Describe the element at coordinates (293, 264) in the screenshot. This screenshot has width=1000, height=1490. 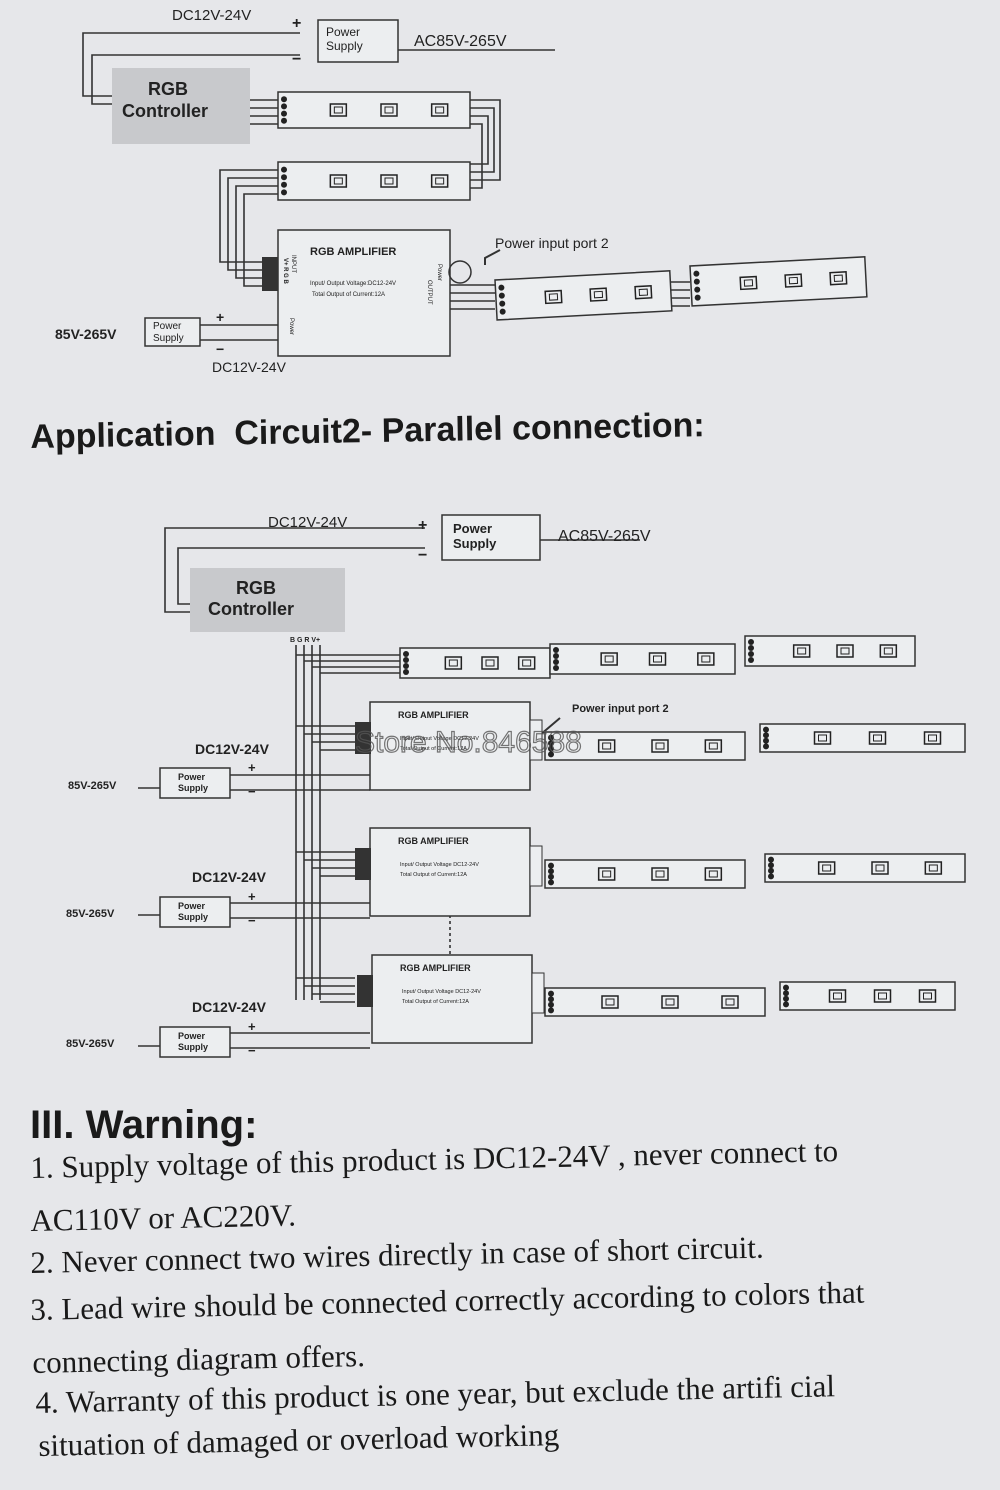
I see `input-label: INPUT` at that location.